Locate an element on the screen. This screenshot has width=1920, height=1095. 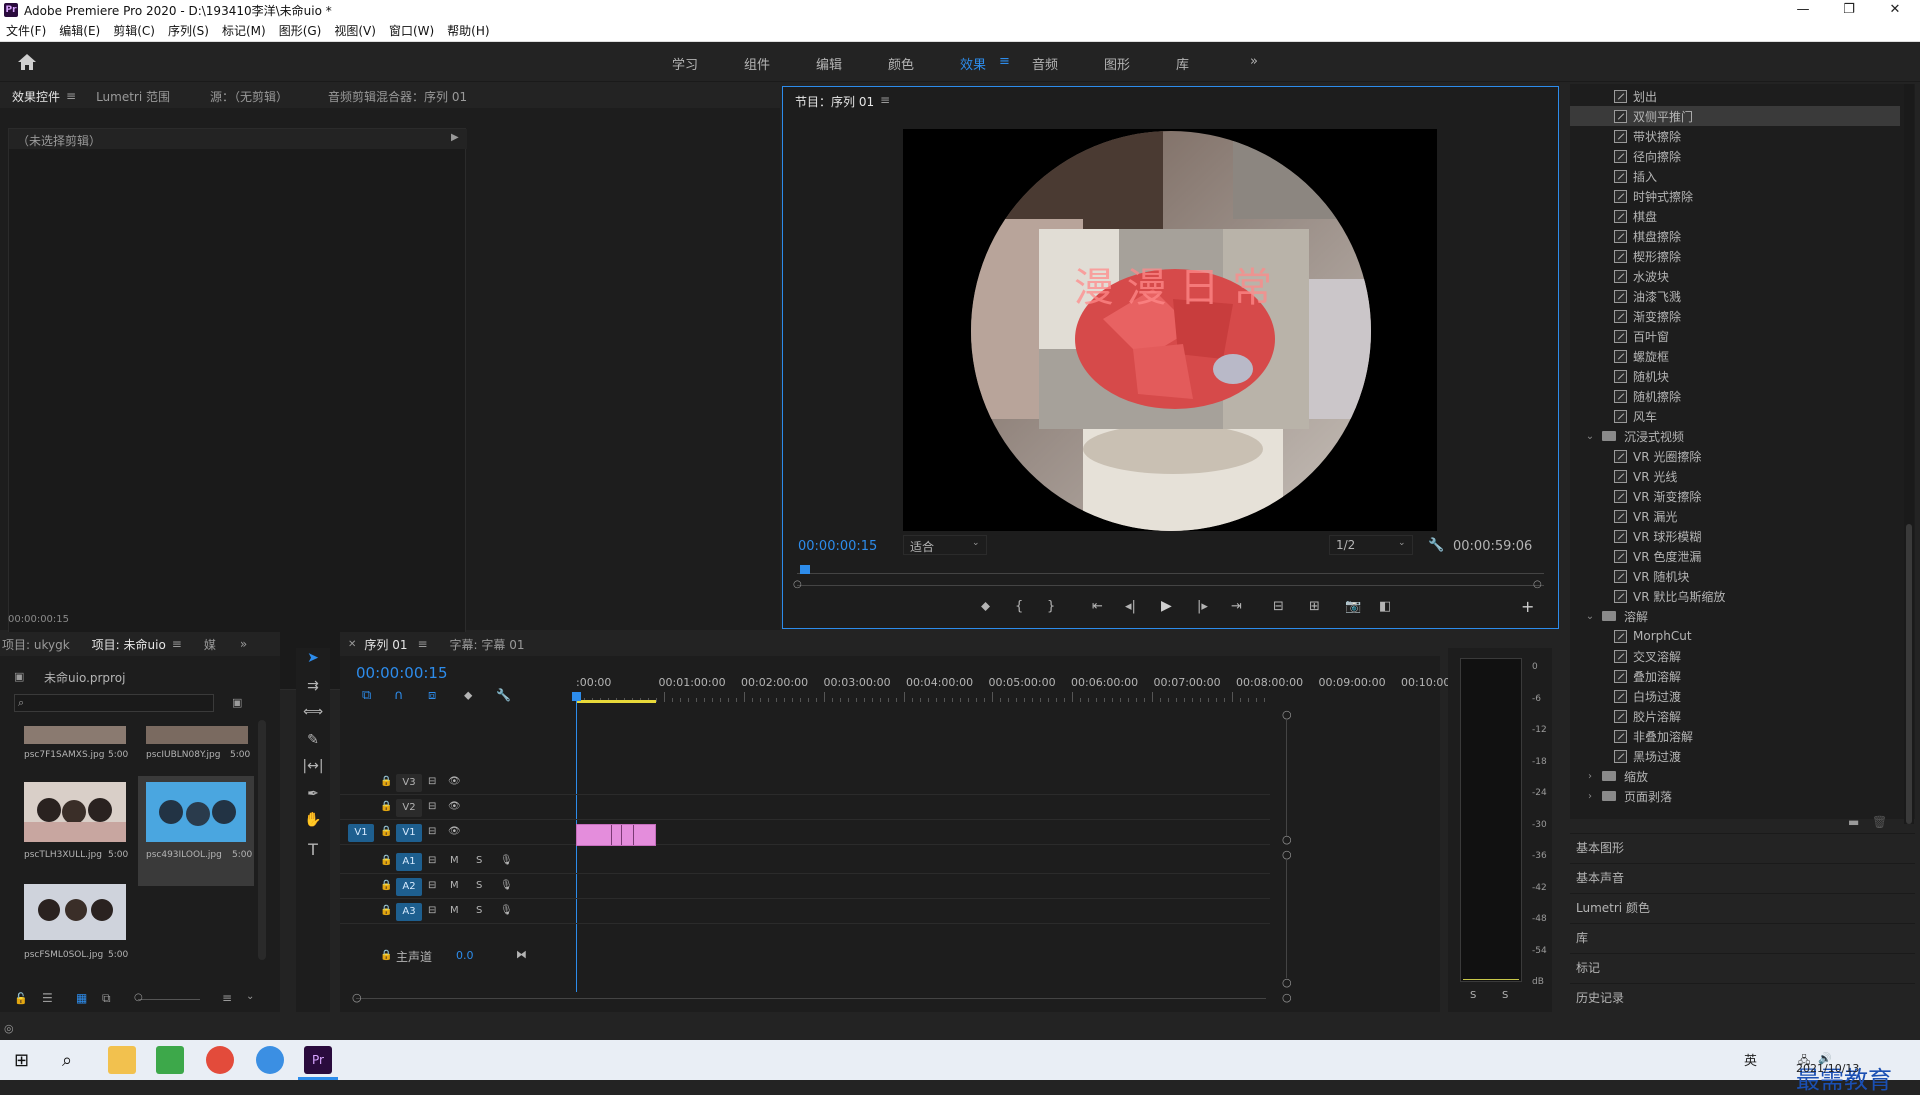
project-scrollbar is located at coordinates (262, 840).